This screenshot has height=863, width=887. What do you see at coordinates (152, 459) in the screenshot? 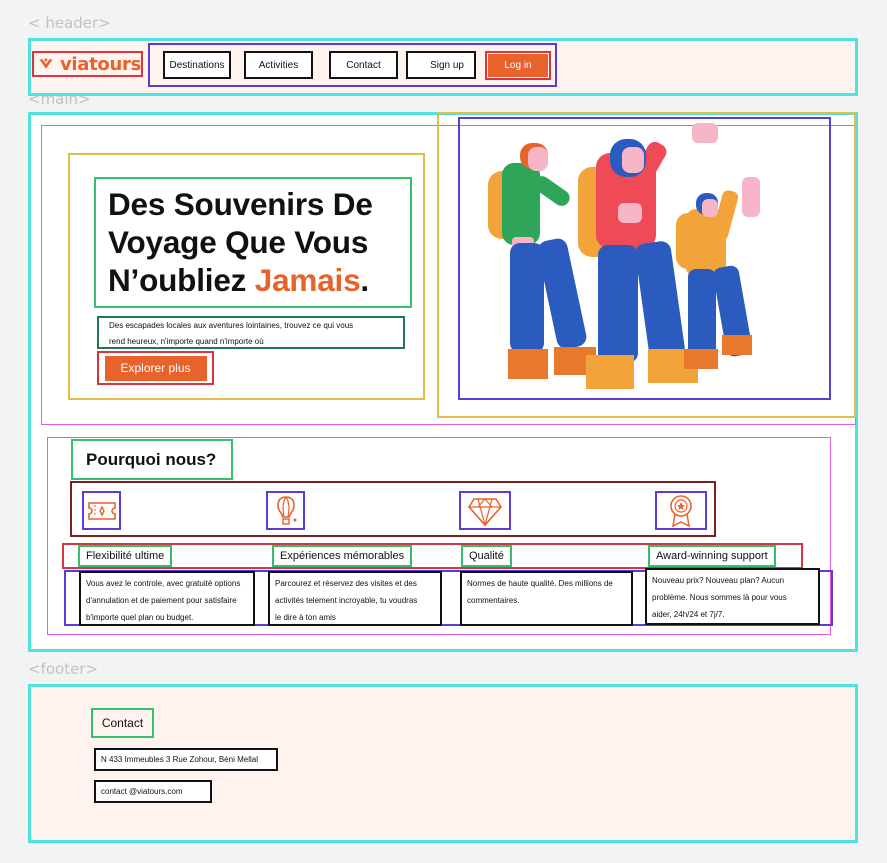
I see `why-us-title: Pourquoi nous?` at bounding box center [152, 459].